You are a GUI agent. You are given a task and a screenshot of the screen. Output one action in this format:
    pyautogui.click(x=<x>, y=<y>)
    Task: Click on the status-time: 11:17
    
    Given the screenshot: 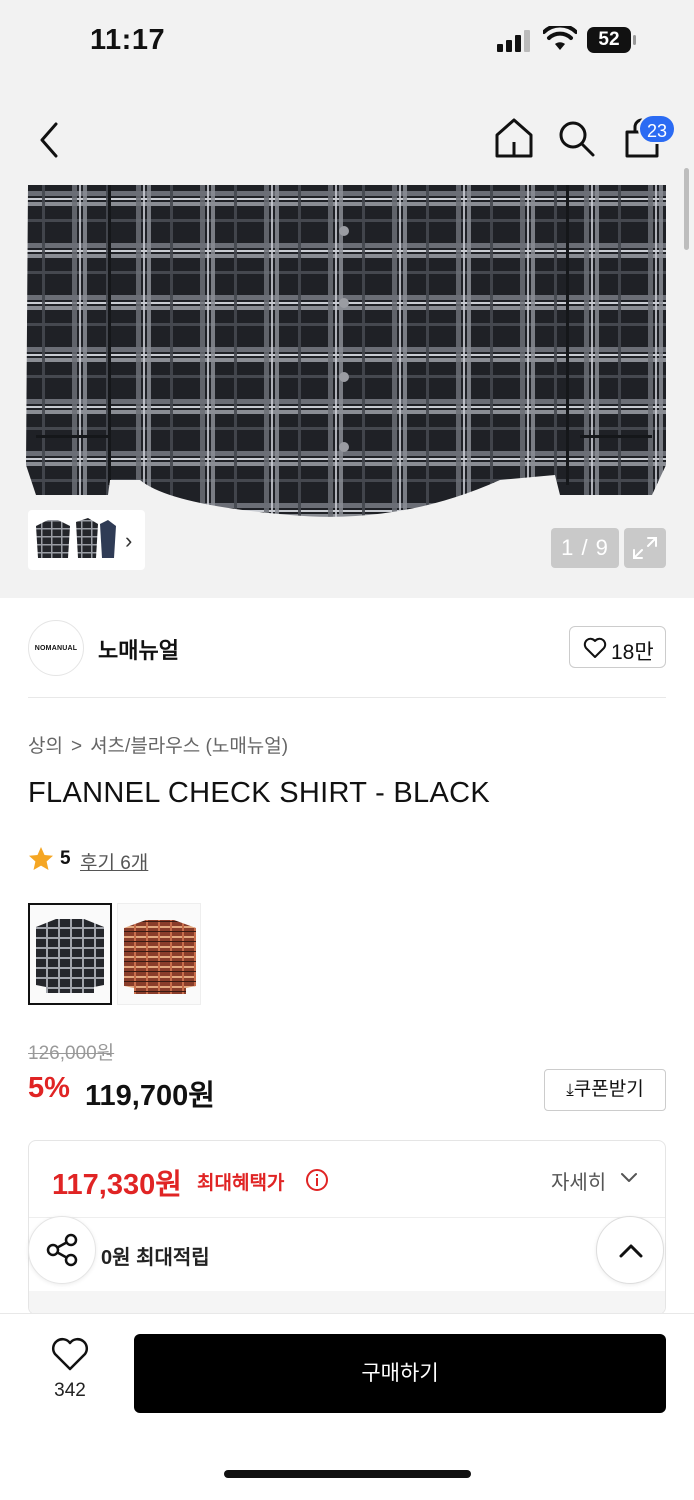 What is the action you would take?
    pyautogui.click(x=128, y=40)
    